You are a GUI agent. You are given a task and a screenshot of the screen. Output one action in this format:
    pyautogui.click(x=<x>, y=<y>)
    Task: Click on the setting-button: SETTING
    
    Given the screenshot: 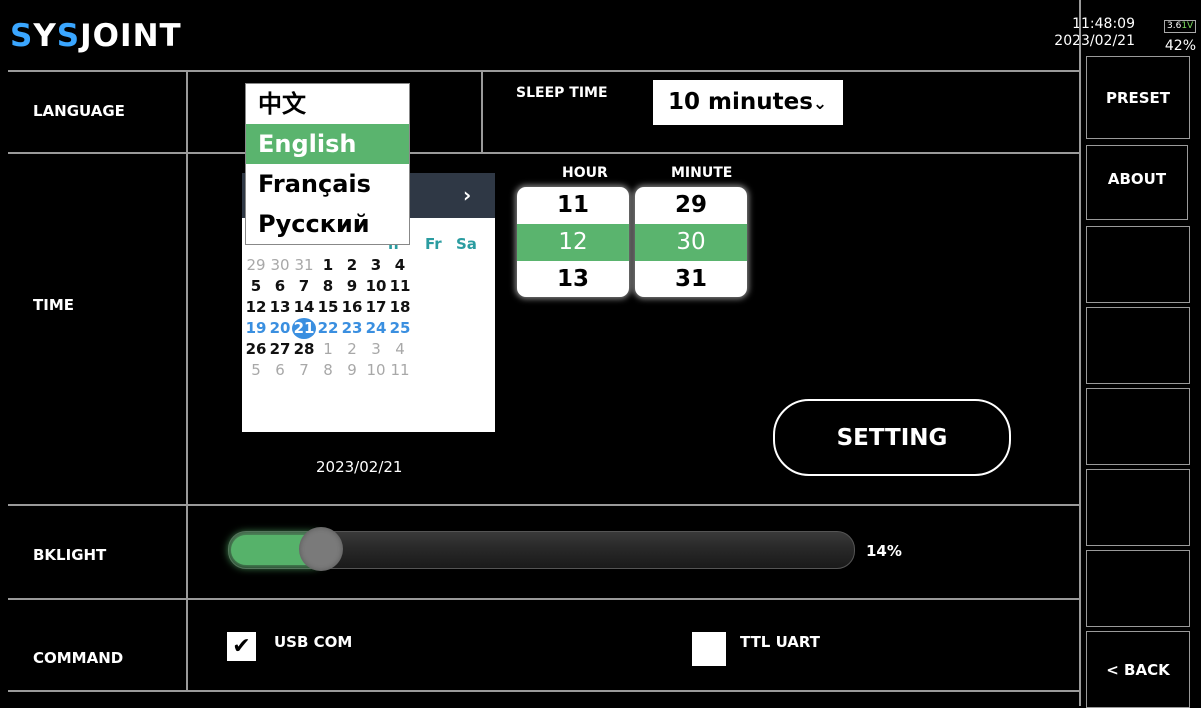 What is the action you would take?
    pyautogui.click(x=892, y=437)
    